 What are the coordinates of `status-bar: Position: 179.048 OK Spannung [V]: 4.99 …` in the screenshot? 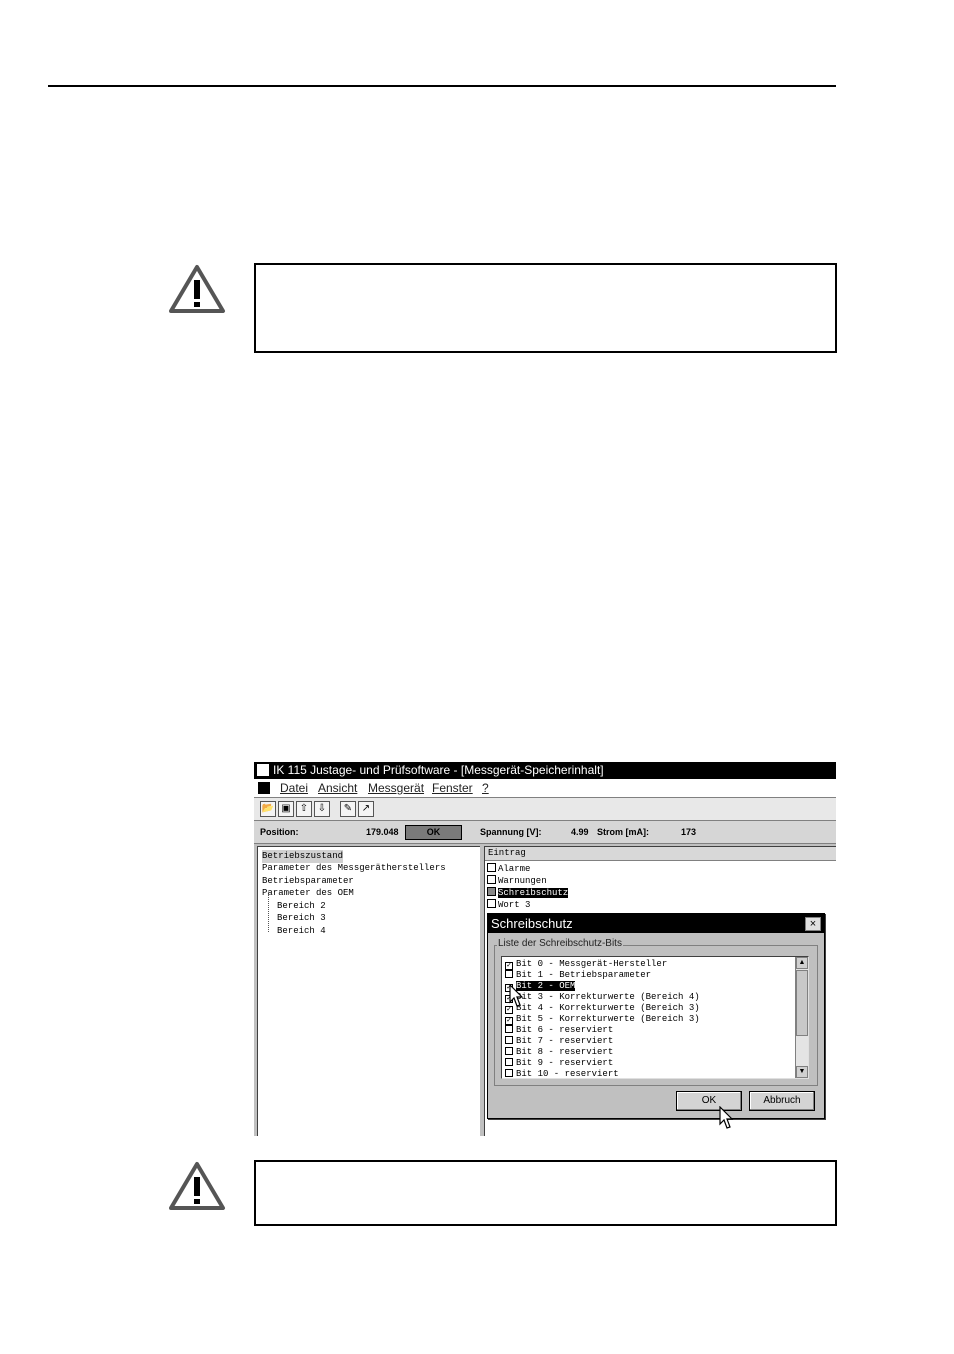 It's located at (545, 832).